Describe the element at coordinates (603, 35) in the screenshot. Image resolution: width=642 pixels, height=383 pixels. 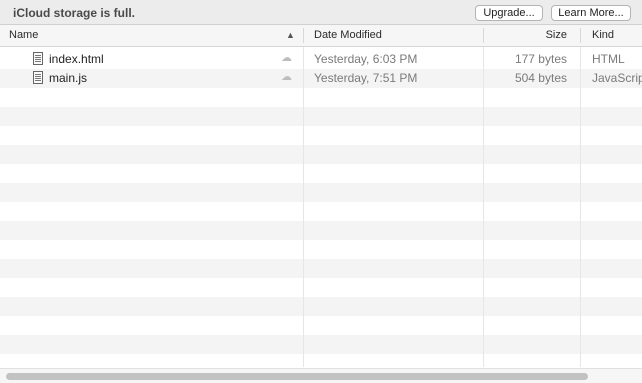
I see `column-header-kind: Kind` at that location.